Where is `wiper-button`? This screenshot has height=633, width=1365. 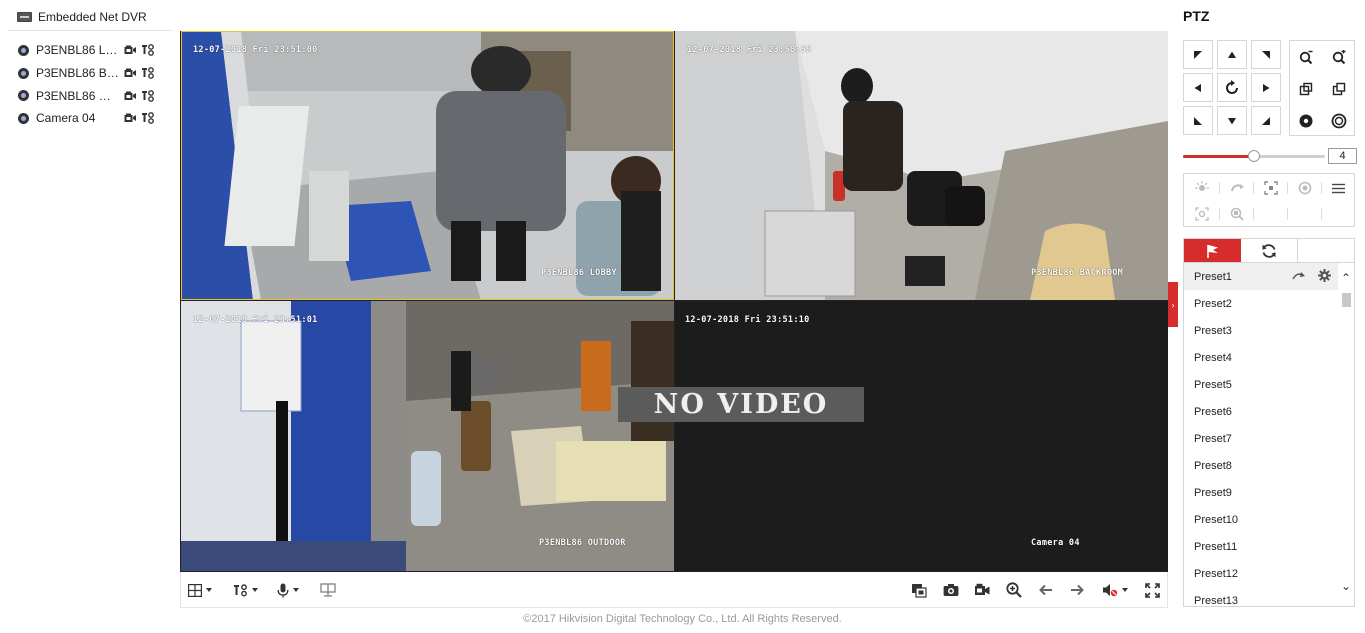 wiper-button is located at coordinates (1236, 188).